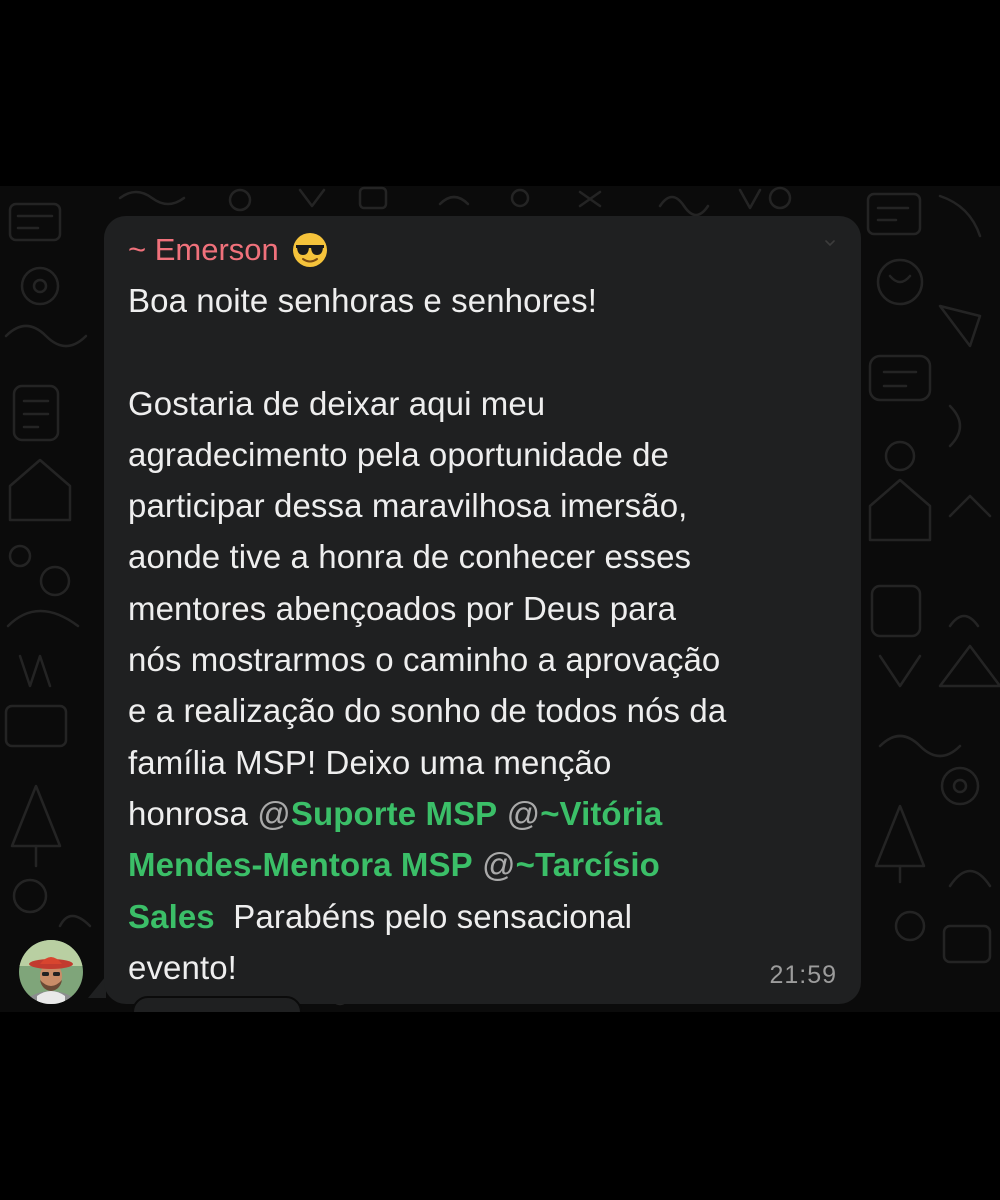  I want to click on mention-suporte-msp: Suporte MSP, so click(394, 813).